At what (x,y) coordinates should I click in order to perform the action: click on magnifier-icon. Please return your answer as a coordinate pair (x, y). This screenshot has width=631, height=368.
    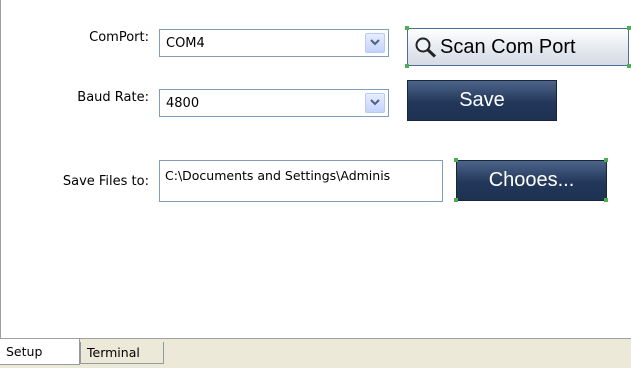
    Looking at the image, I should click on (426, 47).